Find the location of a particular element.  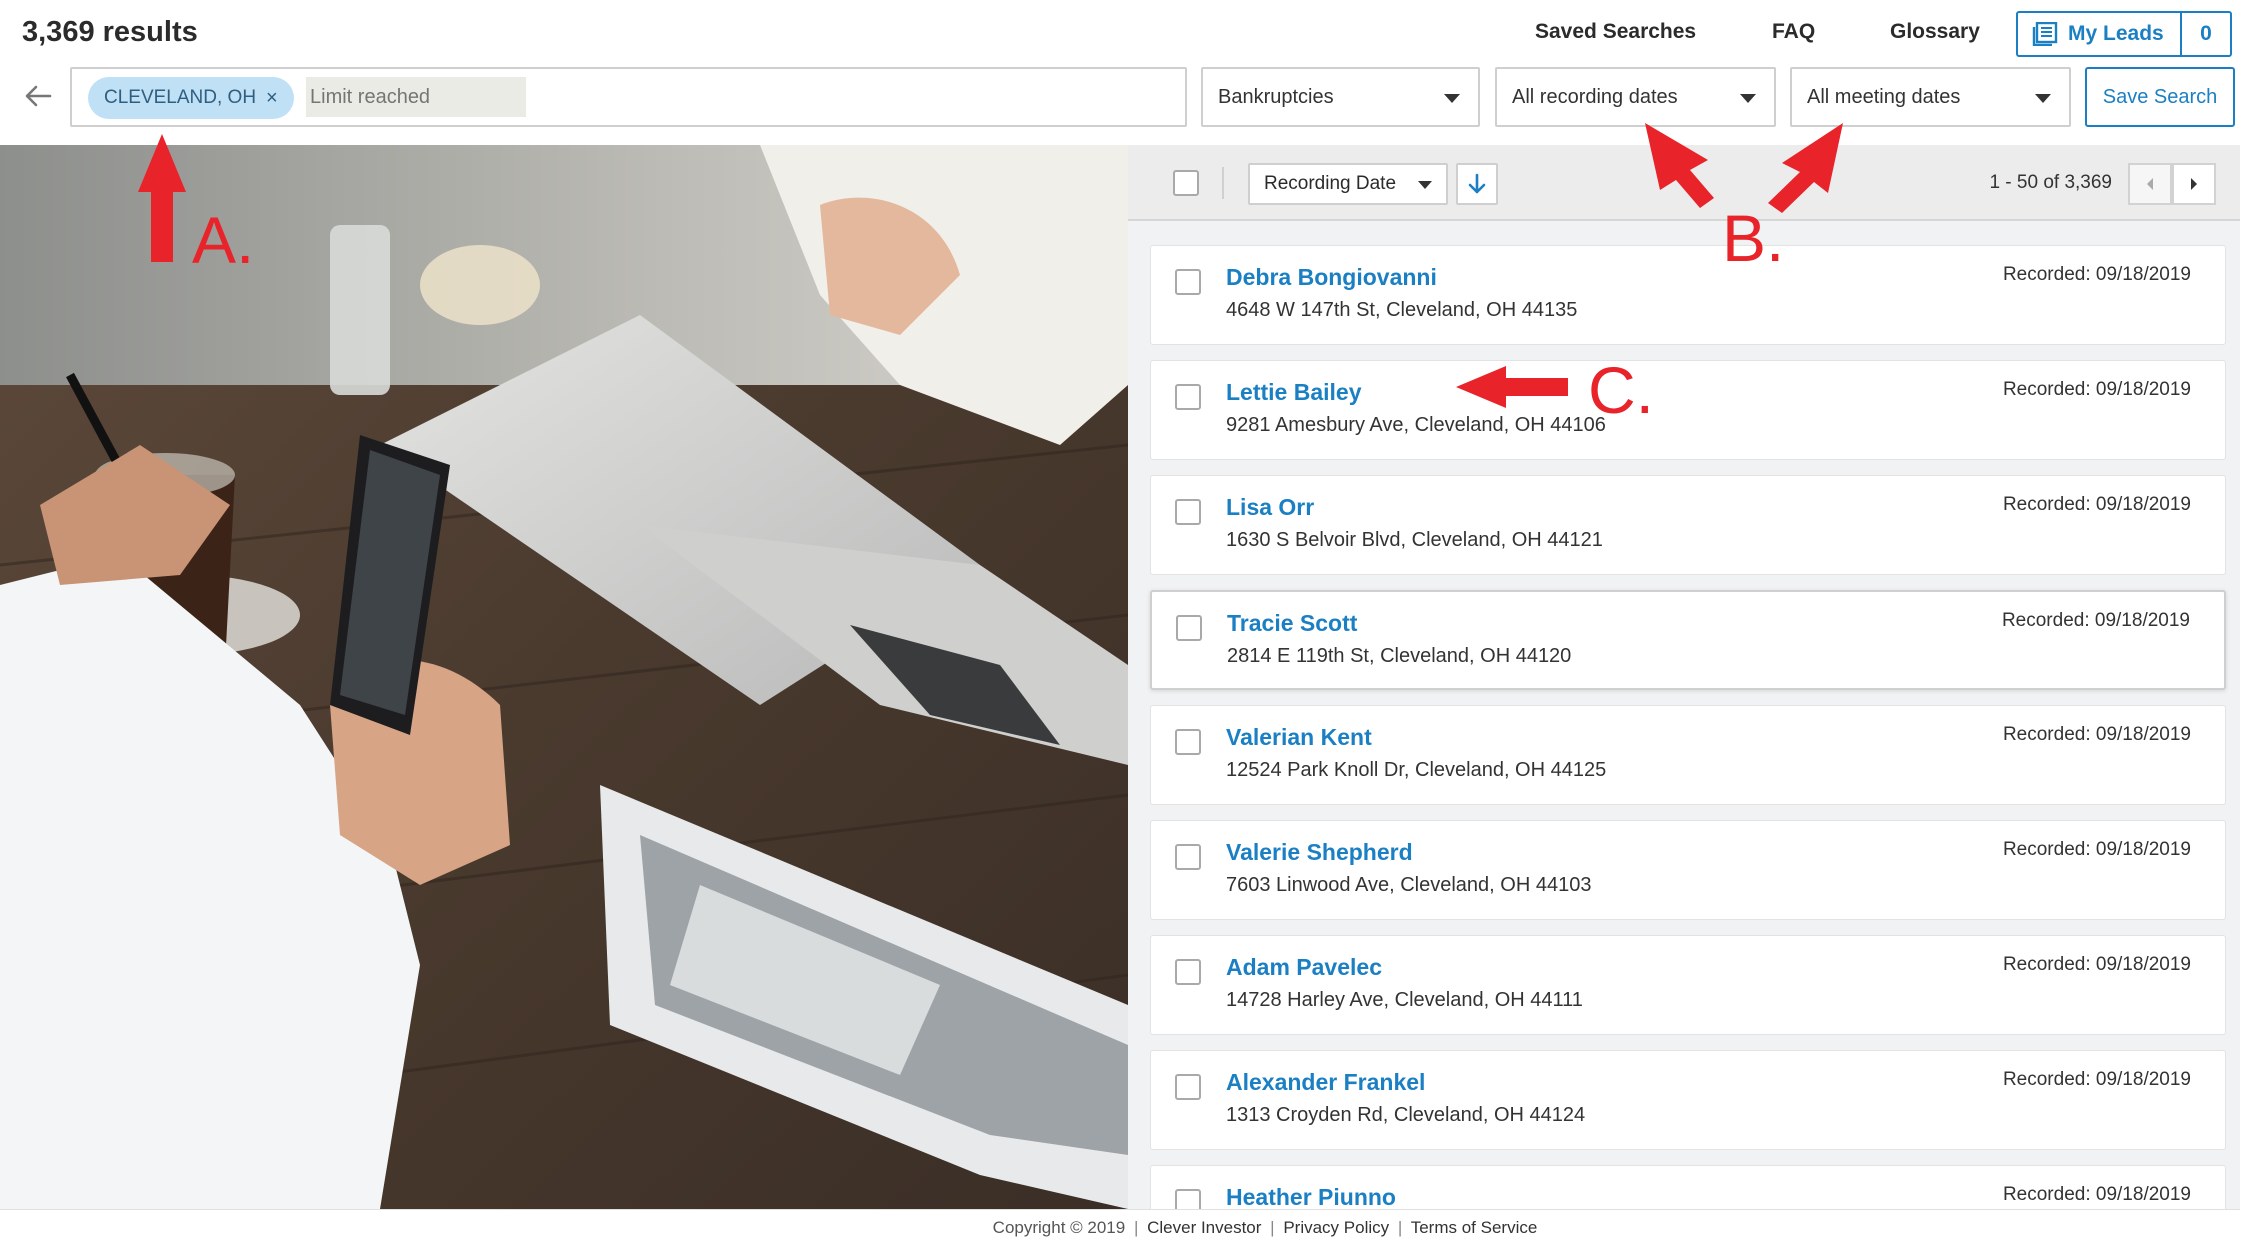

my-leads-link: My Leads is located at coordinates (2100, 34).